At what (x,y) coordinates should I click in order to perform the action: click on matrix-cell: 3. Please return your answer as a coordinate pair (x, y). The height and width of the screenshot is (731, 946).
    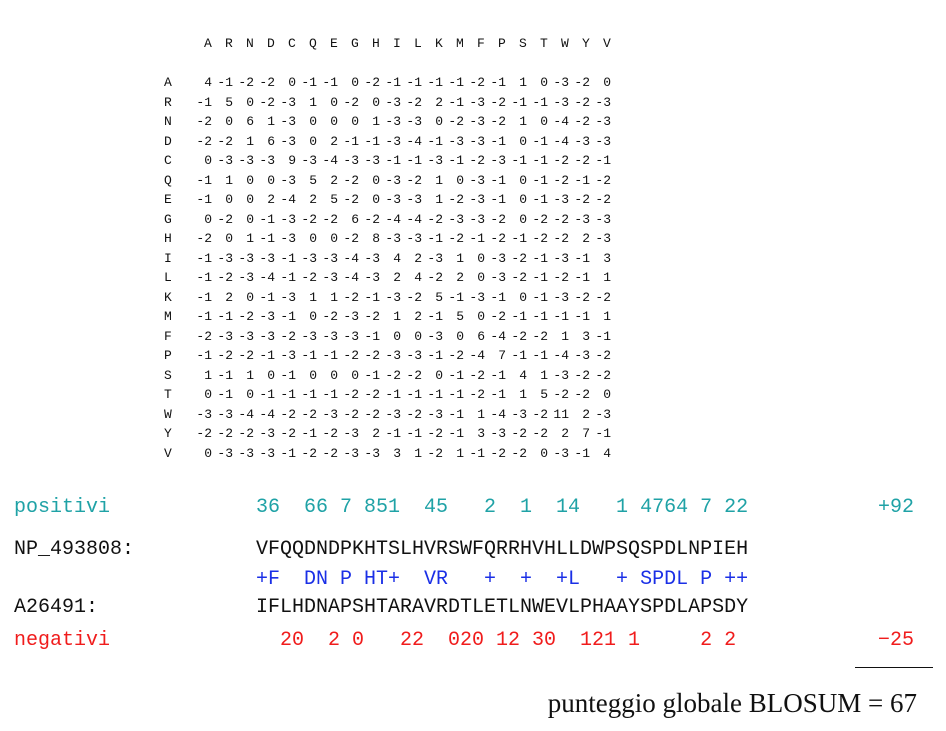
    Looking at the image, I should click on (607, 258).